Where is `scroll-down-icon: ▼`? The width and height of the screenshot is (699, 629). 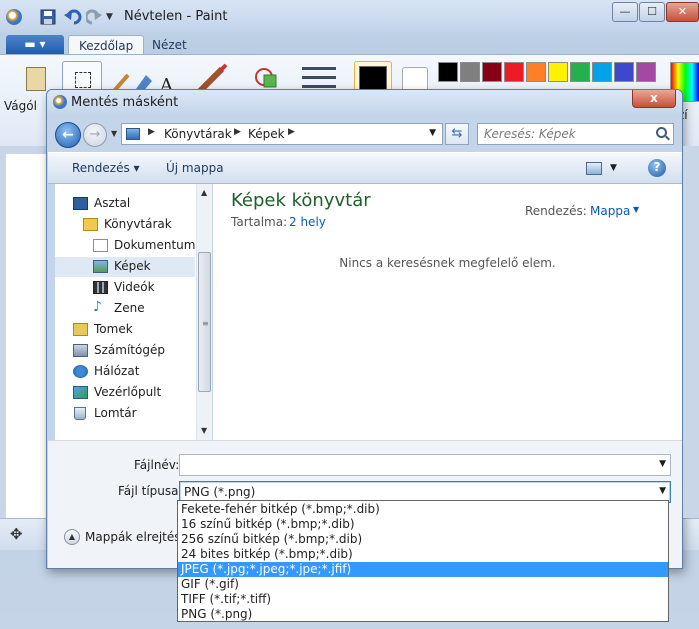
scroll-down-icon: ▼ is located at coordinates (204, 430).